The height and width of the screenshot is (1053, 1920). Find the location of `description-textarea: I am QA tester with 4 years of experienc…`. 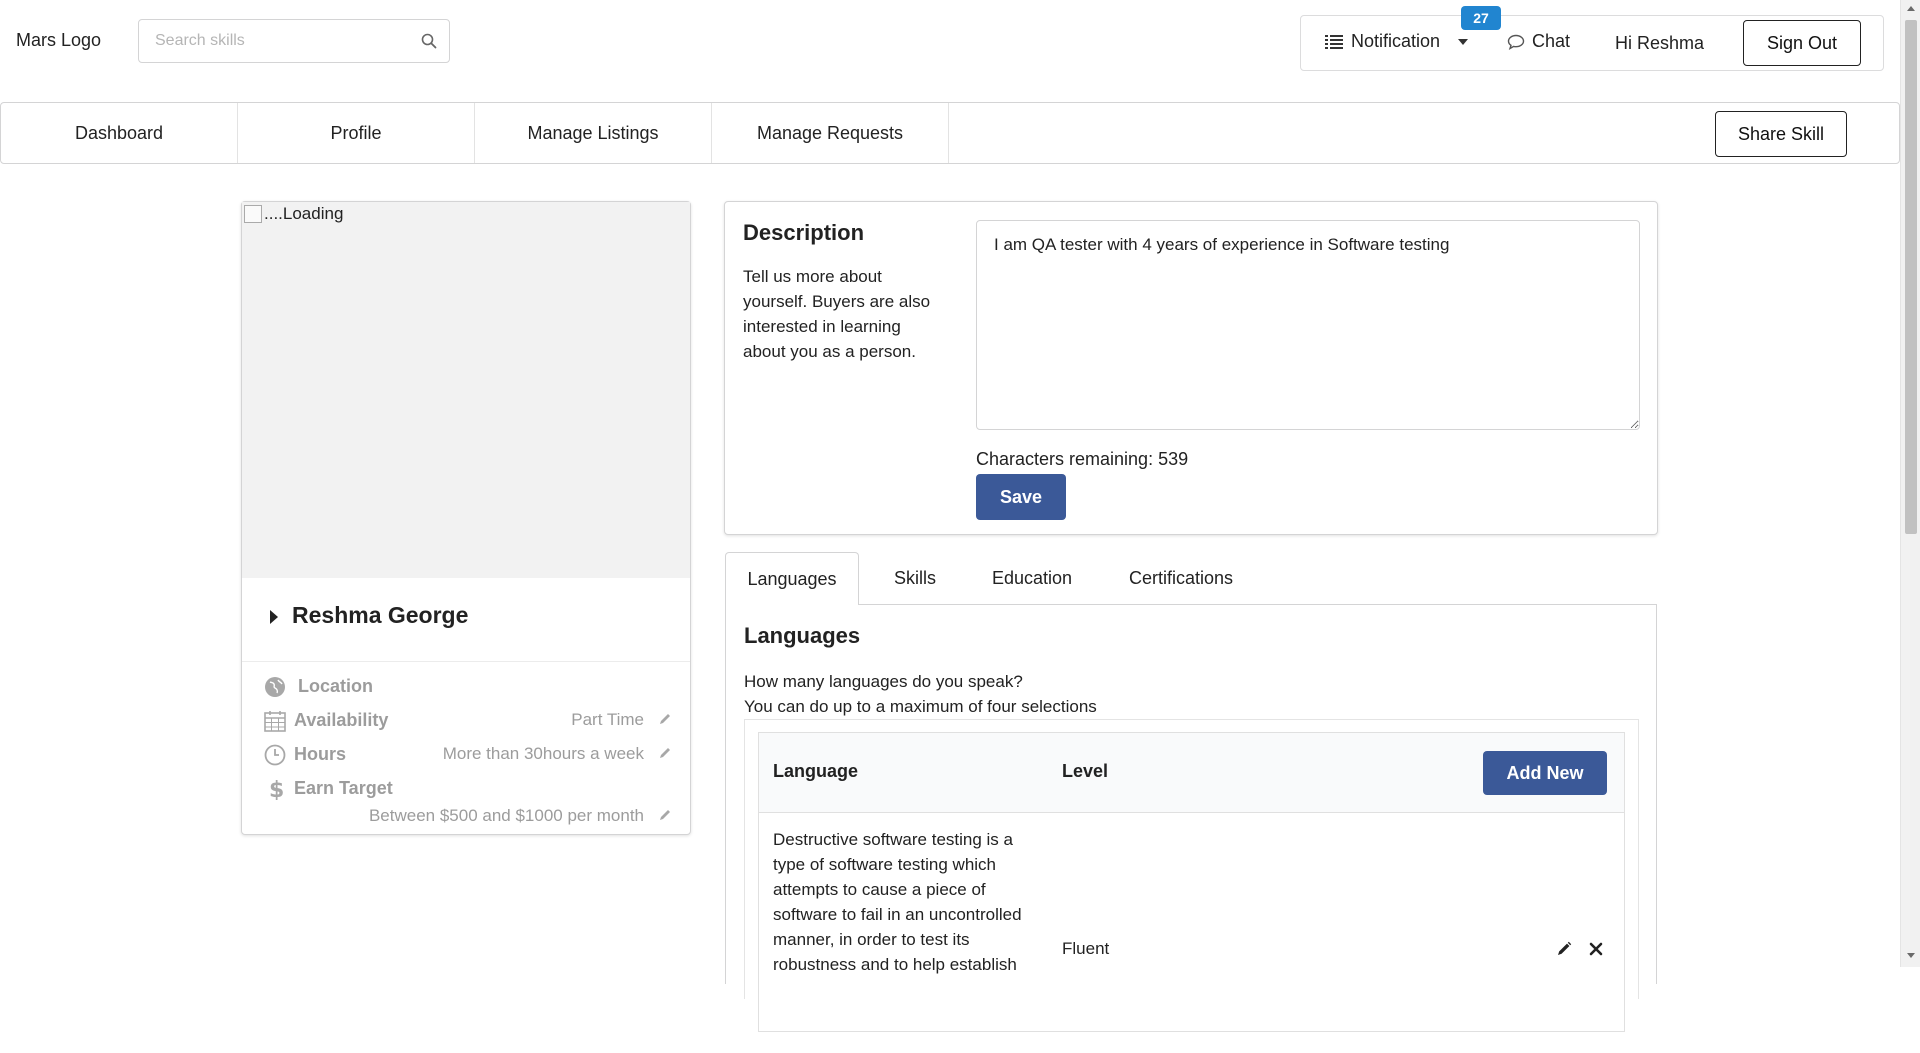

description-textarea: I am QA tester with 4 years of experienc… is located at coordinates (1308, 325).